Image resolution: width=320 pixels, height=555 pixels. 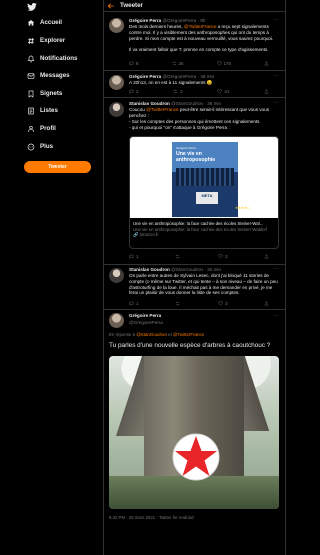 What do you see at coordinates (146, 235) in the screenshot?
I see `card-domain: 🔗 amazon.fr` at bounding box center [146, 235].